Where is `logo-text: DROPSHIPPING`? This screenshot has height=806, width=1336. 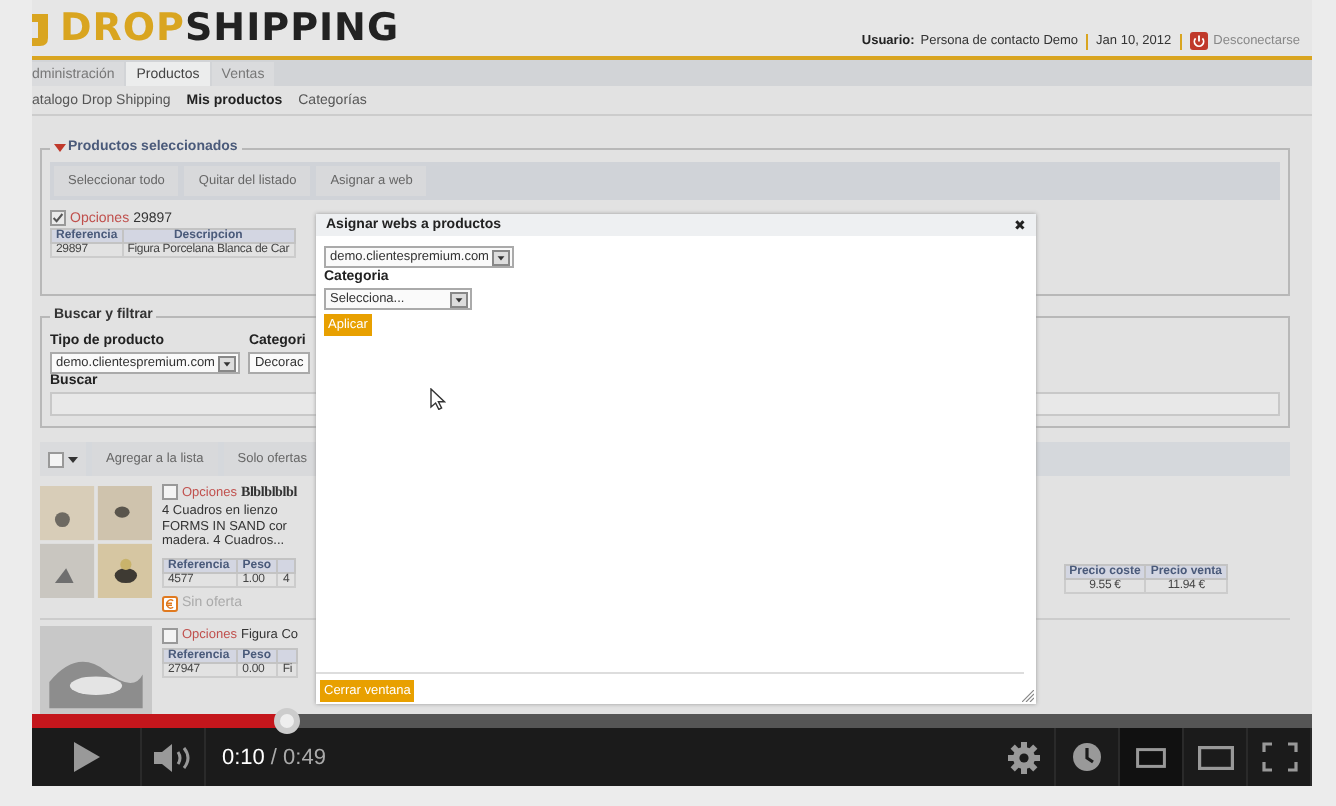
logo-text: DROPSHIPPING is located at coordinates (230, 28).